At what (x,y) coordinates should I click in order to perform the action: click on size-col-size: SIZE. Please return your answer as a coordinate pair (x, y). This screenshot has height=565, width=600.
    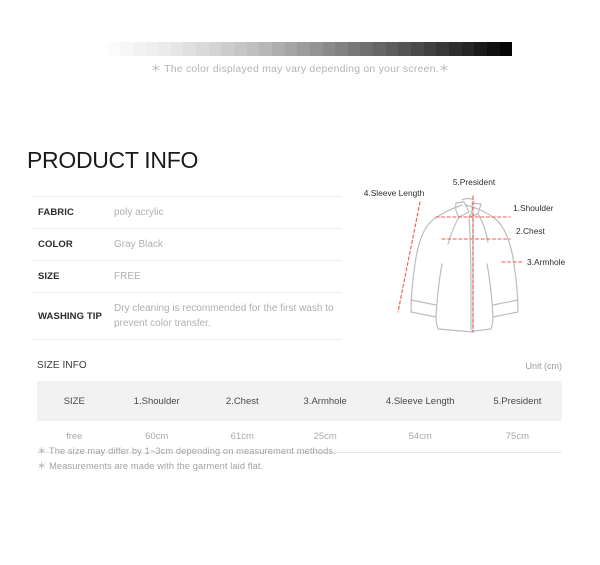
    Looking at the image, I should click on (74, 401).